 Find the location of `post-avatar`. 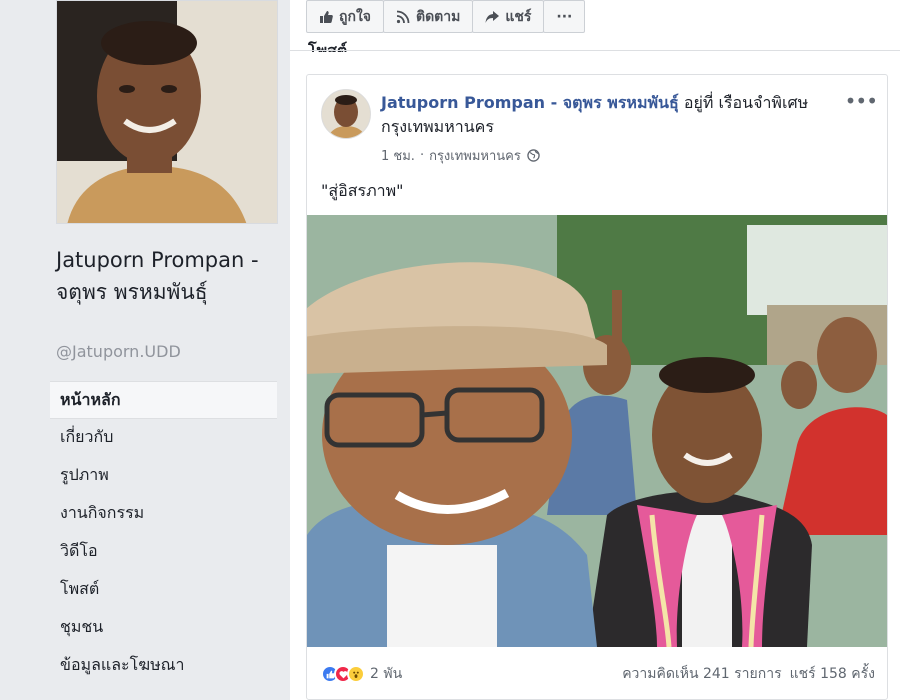

post-avatar is located at coordinates (346, 114).